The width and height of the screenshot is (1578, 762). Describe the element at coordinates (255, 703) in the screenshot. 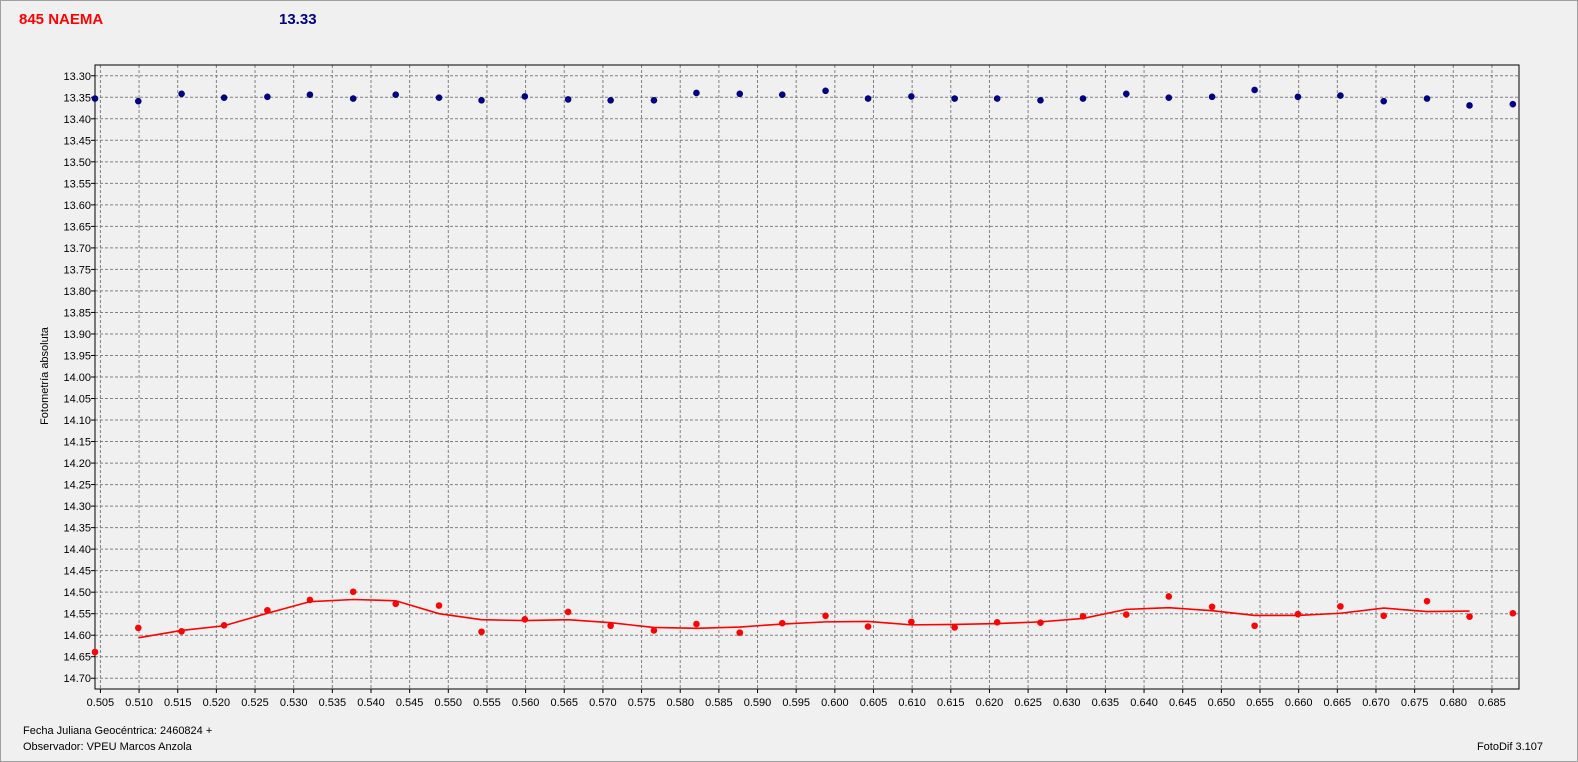

I see `x-tick-label: 0.525` at that location.